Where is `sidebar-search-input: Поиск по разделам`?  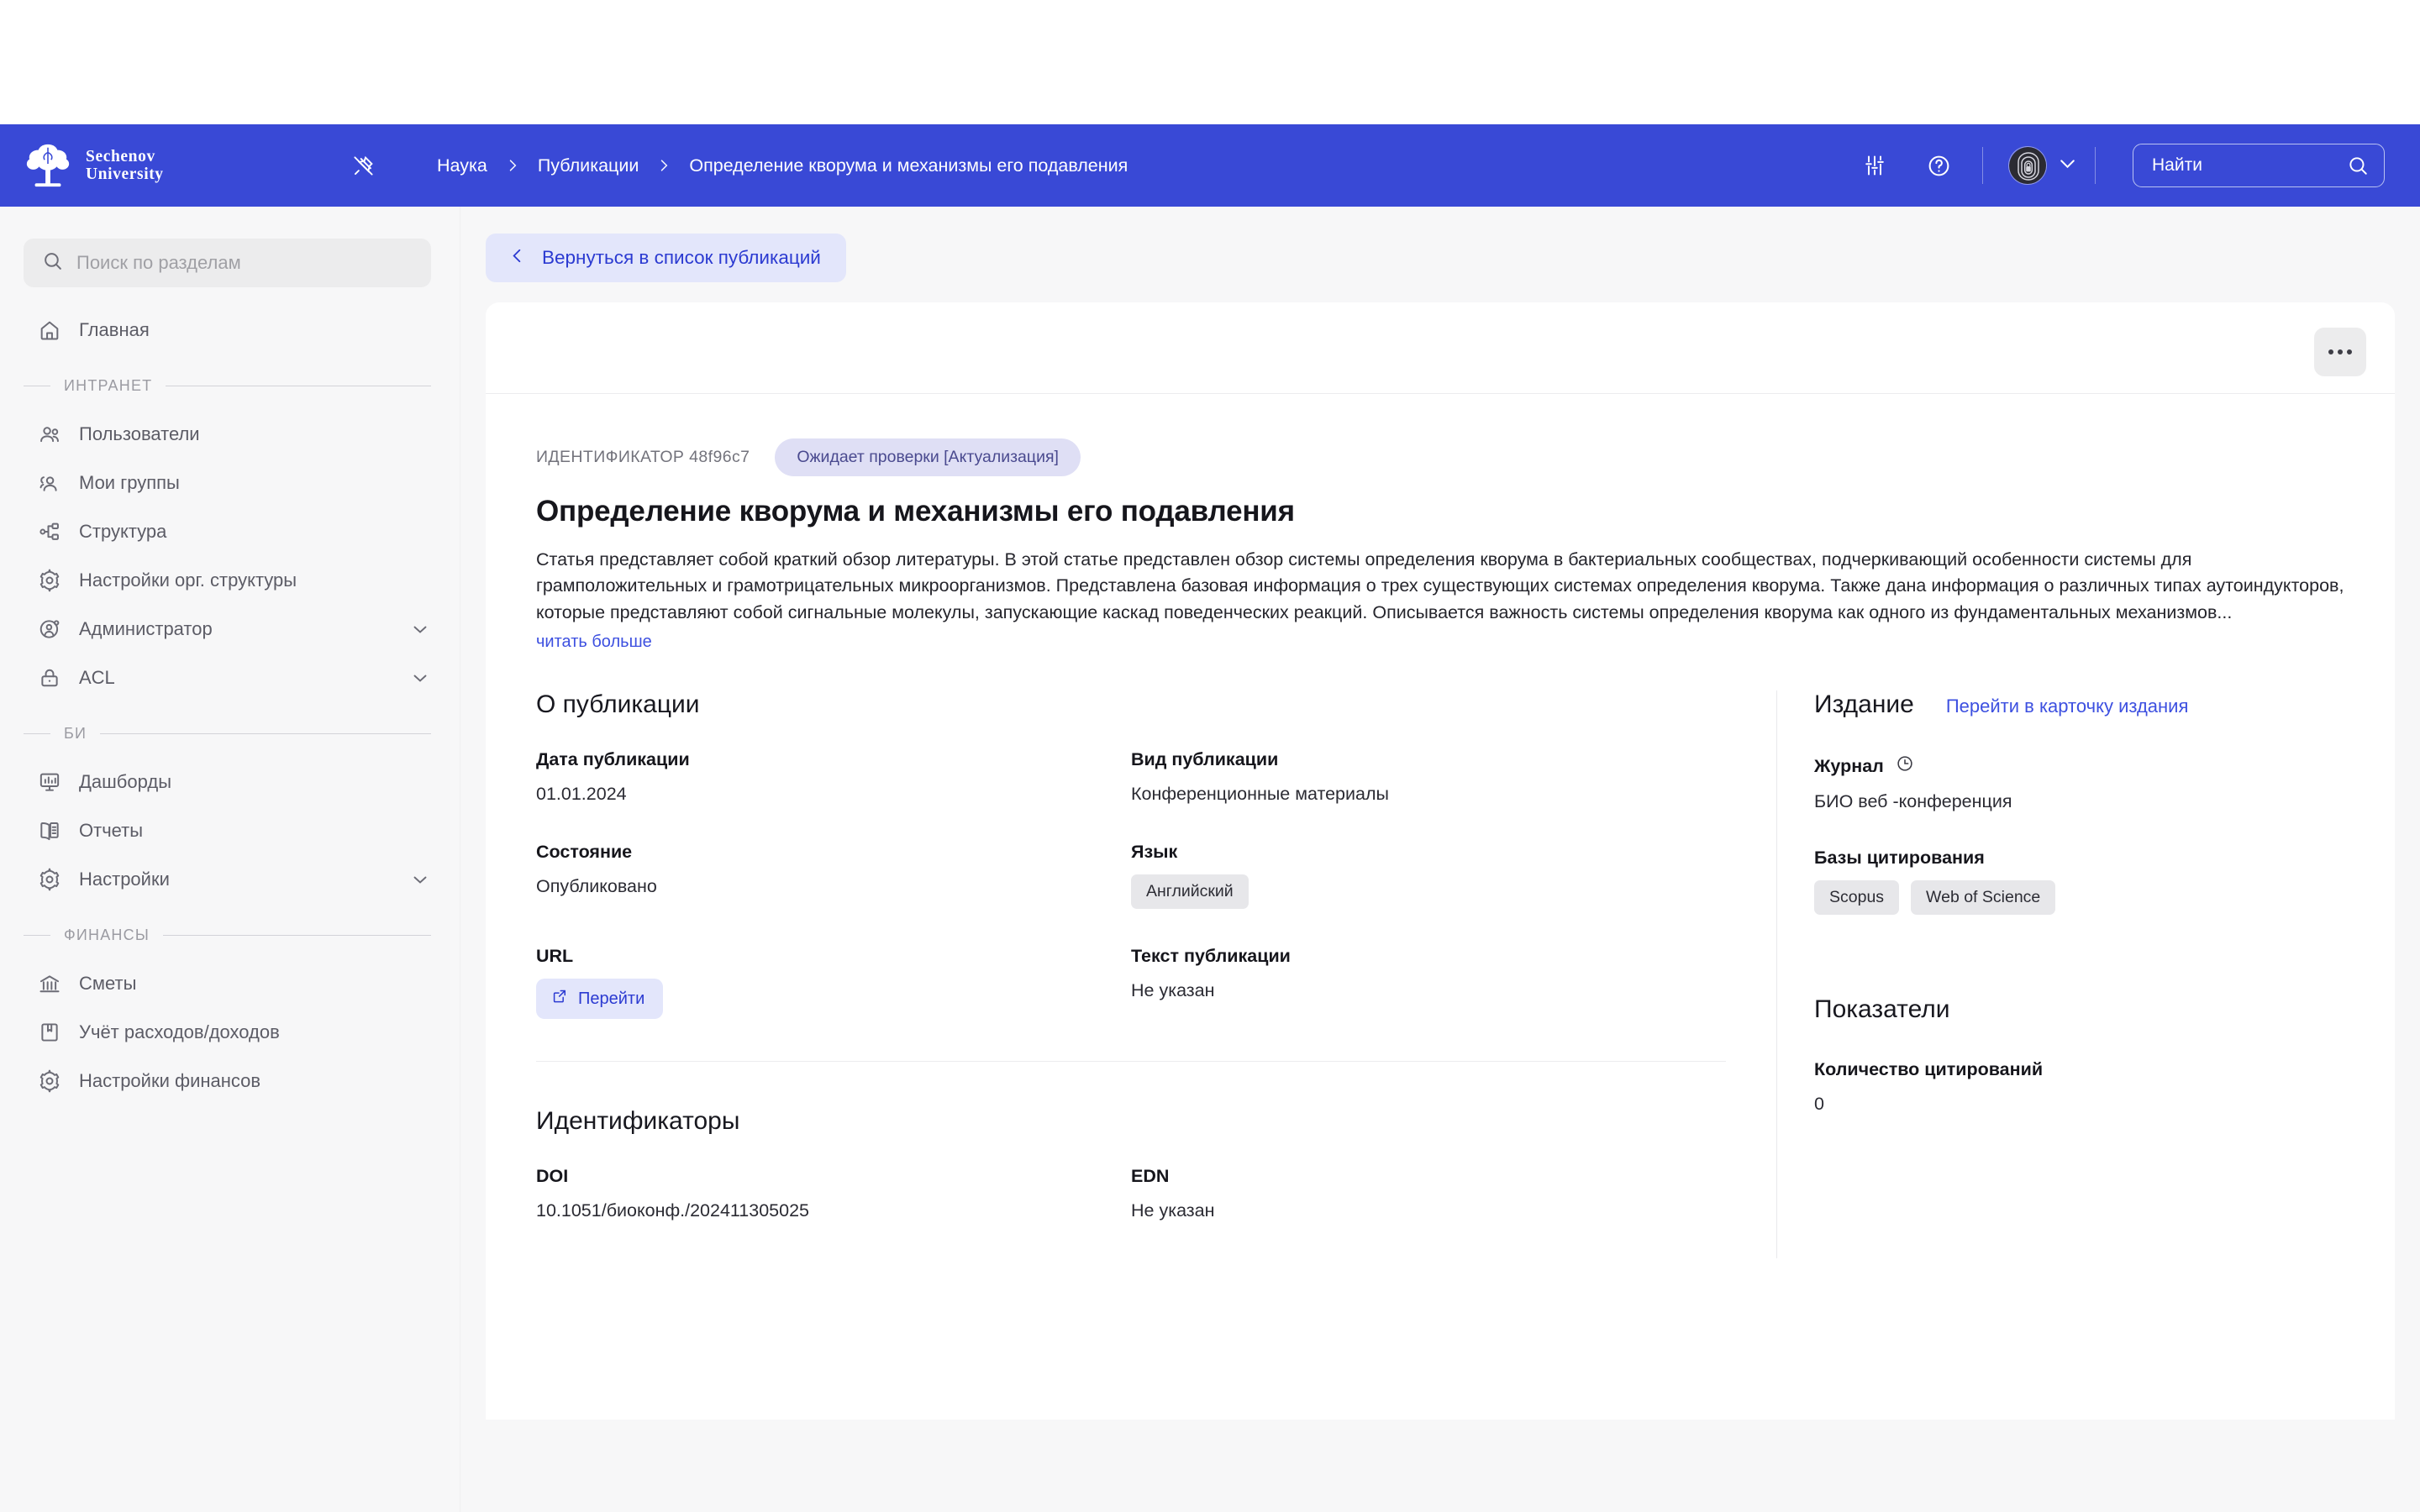
sidebar-search-input: Поиск по разделам is located at coordinates (227, 263).